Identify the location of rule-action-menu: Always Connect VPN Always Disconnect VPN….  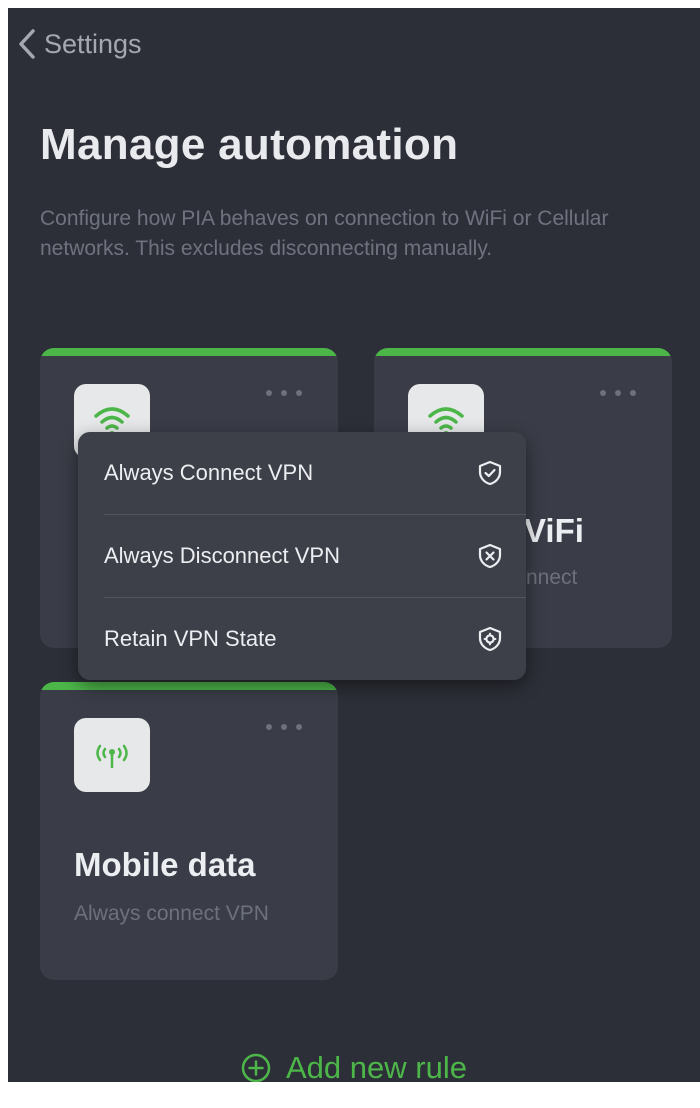
(302, 556).